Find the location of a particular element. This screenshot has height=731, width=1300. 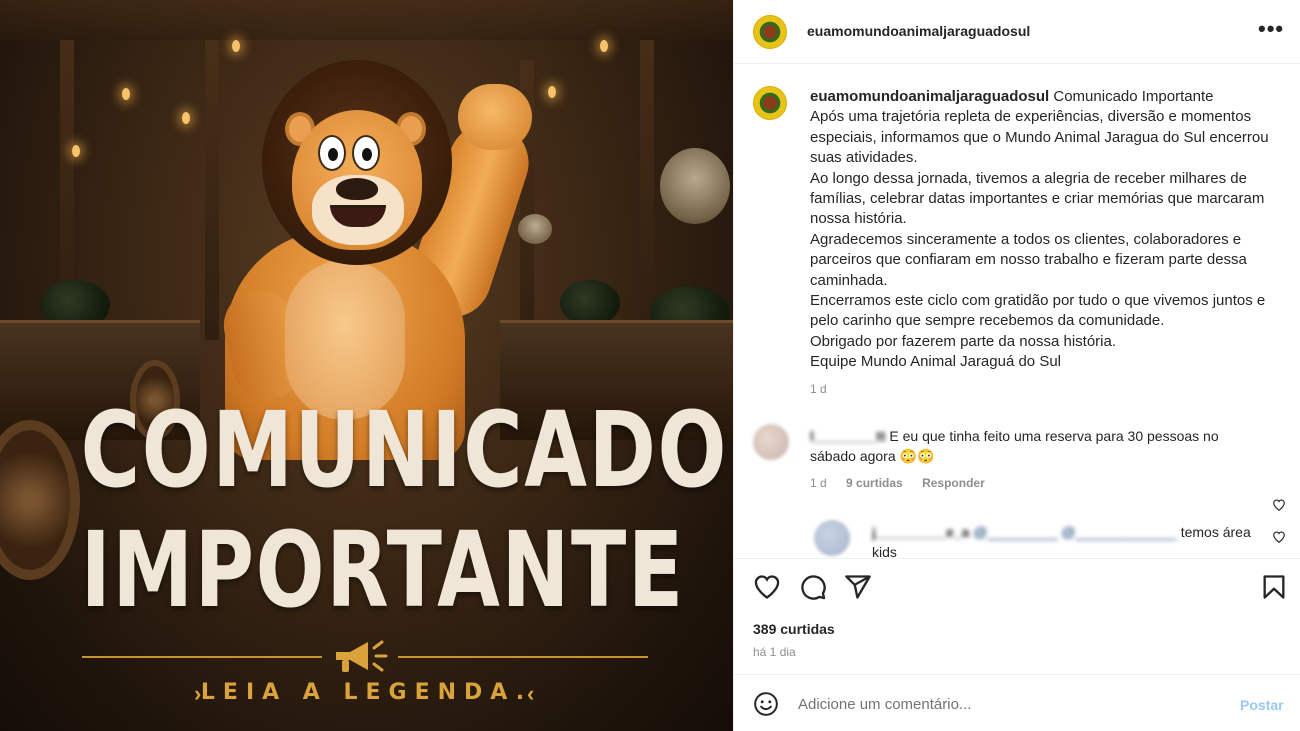

account-avatar is located at coordinates (770, 32).